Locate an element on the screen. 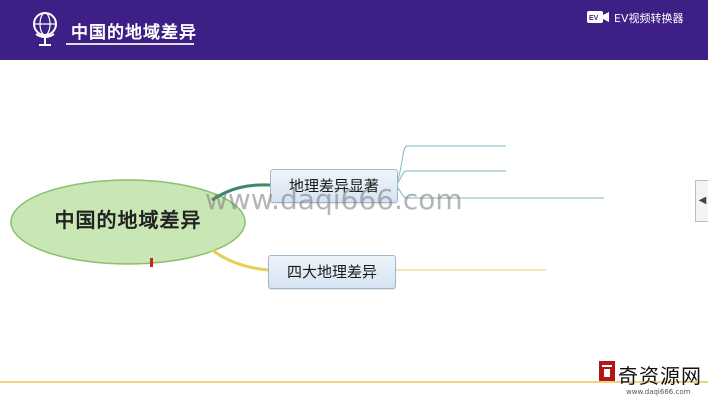 The height and width of the screenshot is (401, 708). corner-brand-name: 奇资源网 is located at coordinates (660, 376).